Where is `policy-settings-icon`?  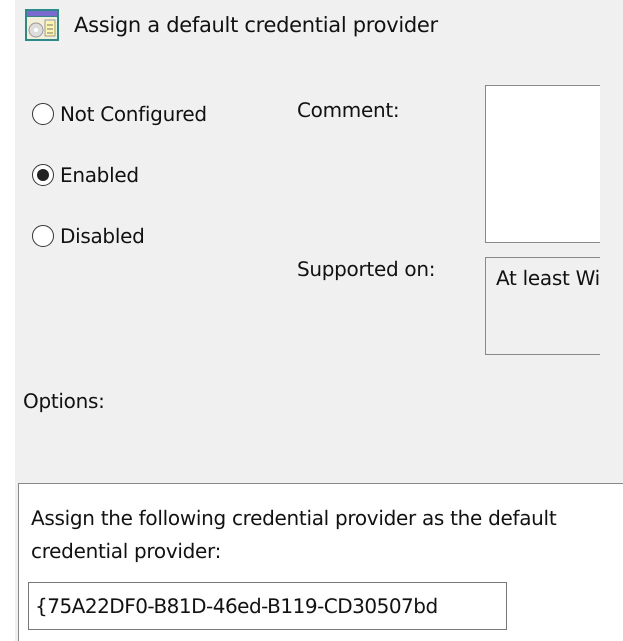
policy-settings-icon is located at coordinates (42, 25).